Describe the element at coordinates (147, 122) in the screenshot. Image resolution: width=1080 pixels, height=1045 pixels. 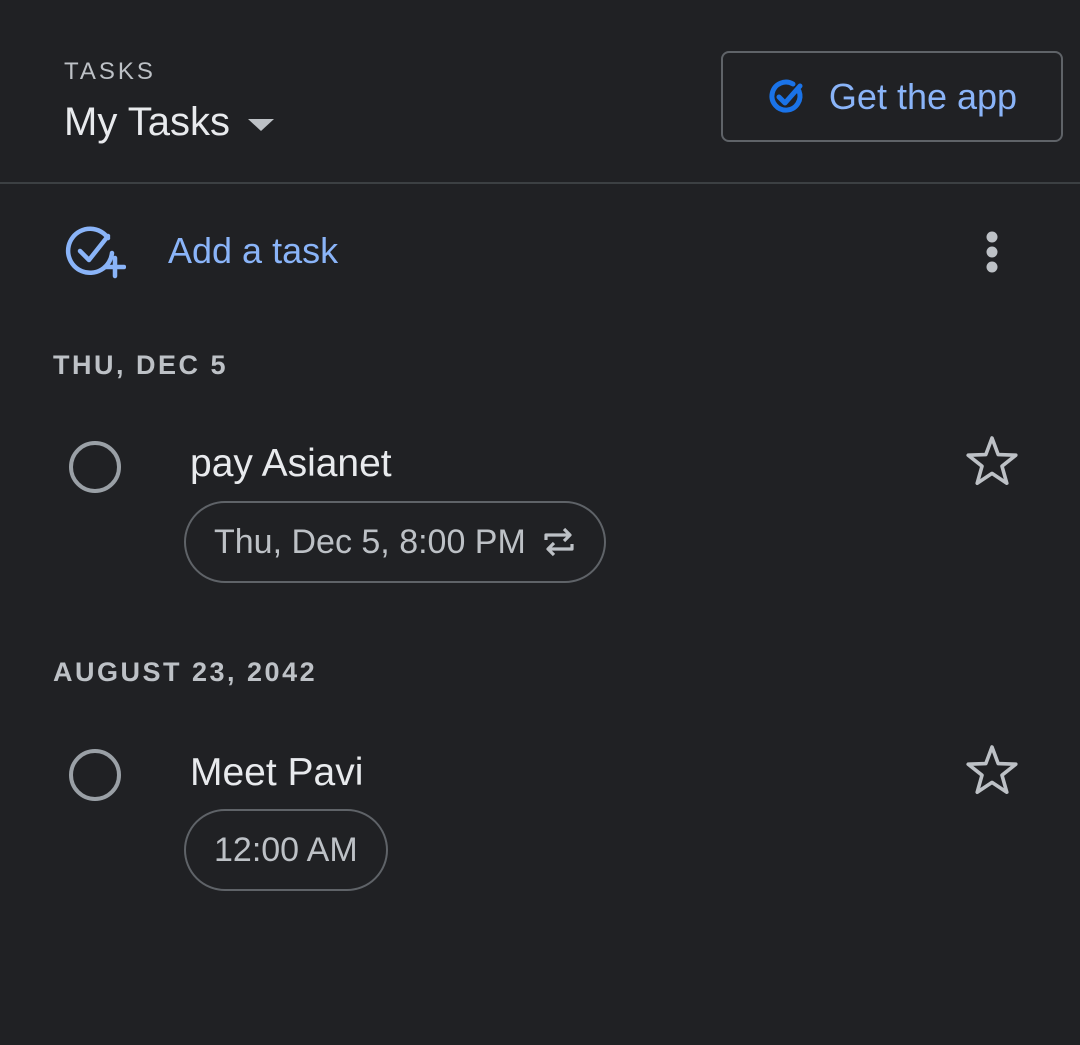
I see `list-title: My Tasks` at that location.